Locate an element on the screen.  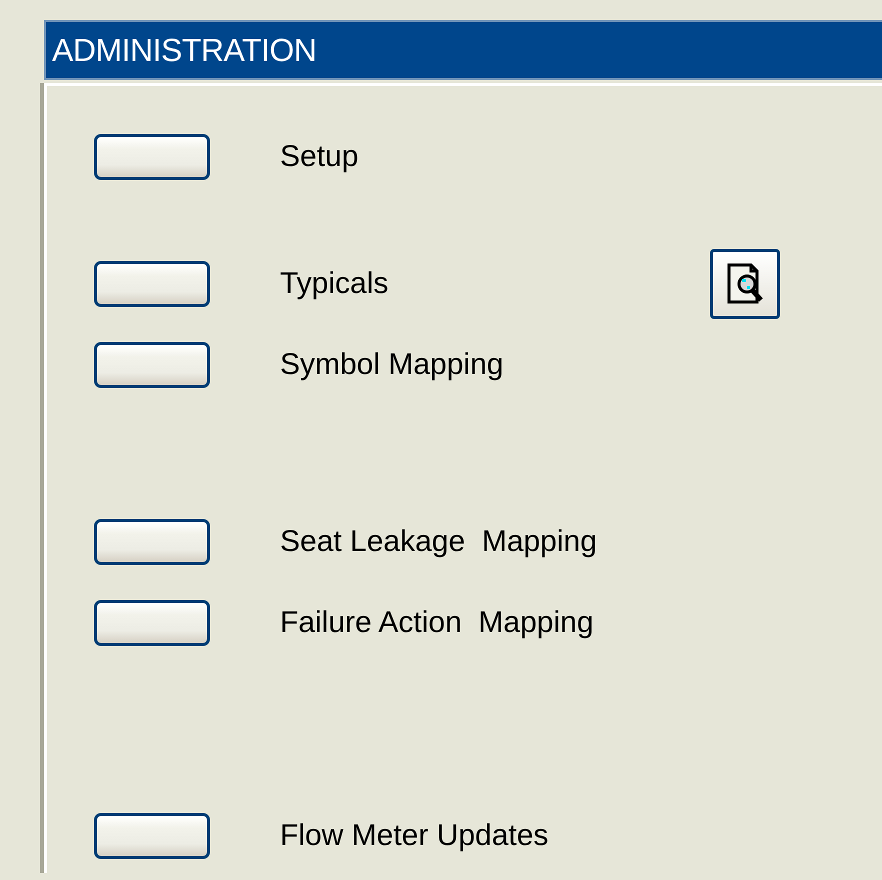
item-label: Symbol Mapping is located at coordinates (392, 365).